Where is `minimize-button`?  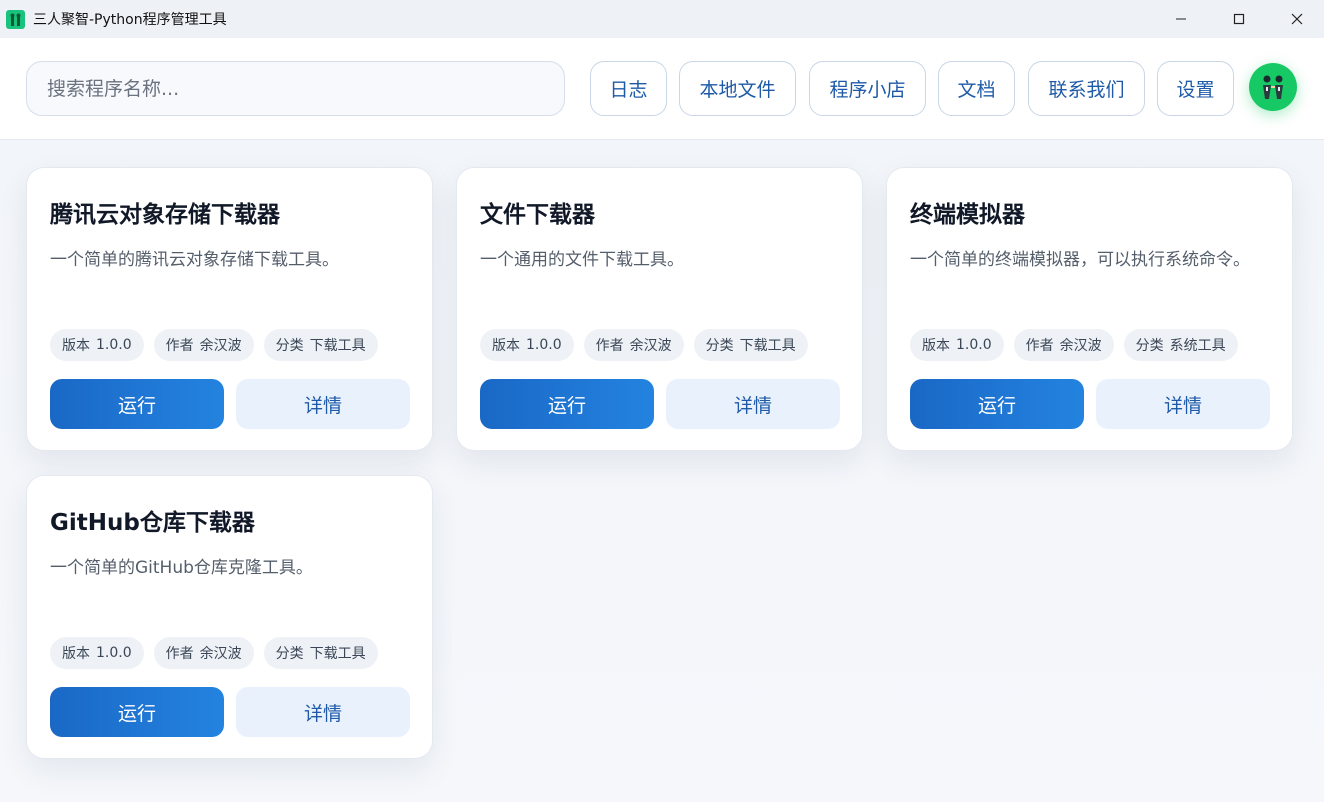
minimize-button is located at coordinates (1181, 19).